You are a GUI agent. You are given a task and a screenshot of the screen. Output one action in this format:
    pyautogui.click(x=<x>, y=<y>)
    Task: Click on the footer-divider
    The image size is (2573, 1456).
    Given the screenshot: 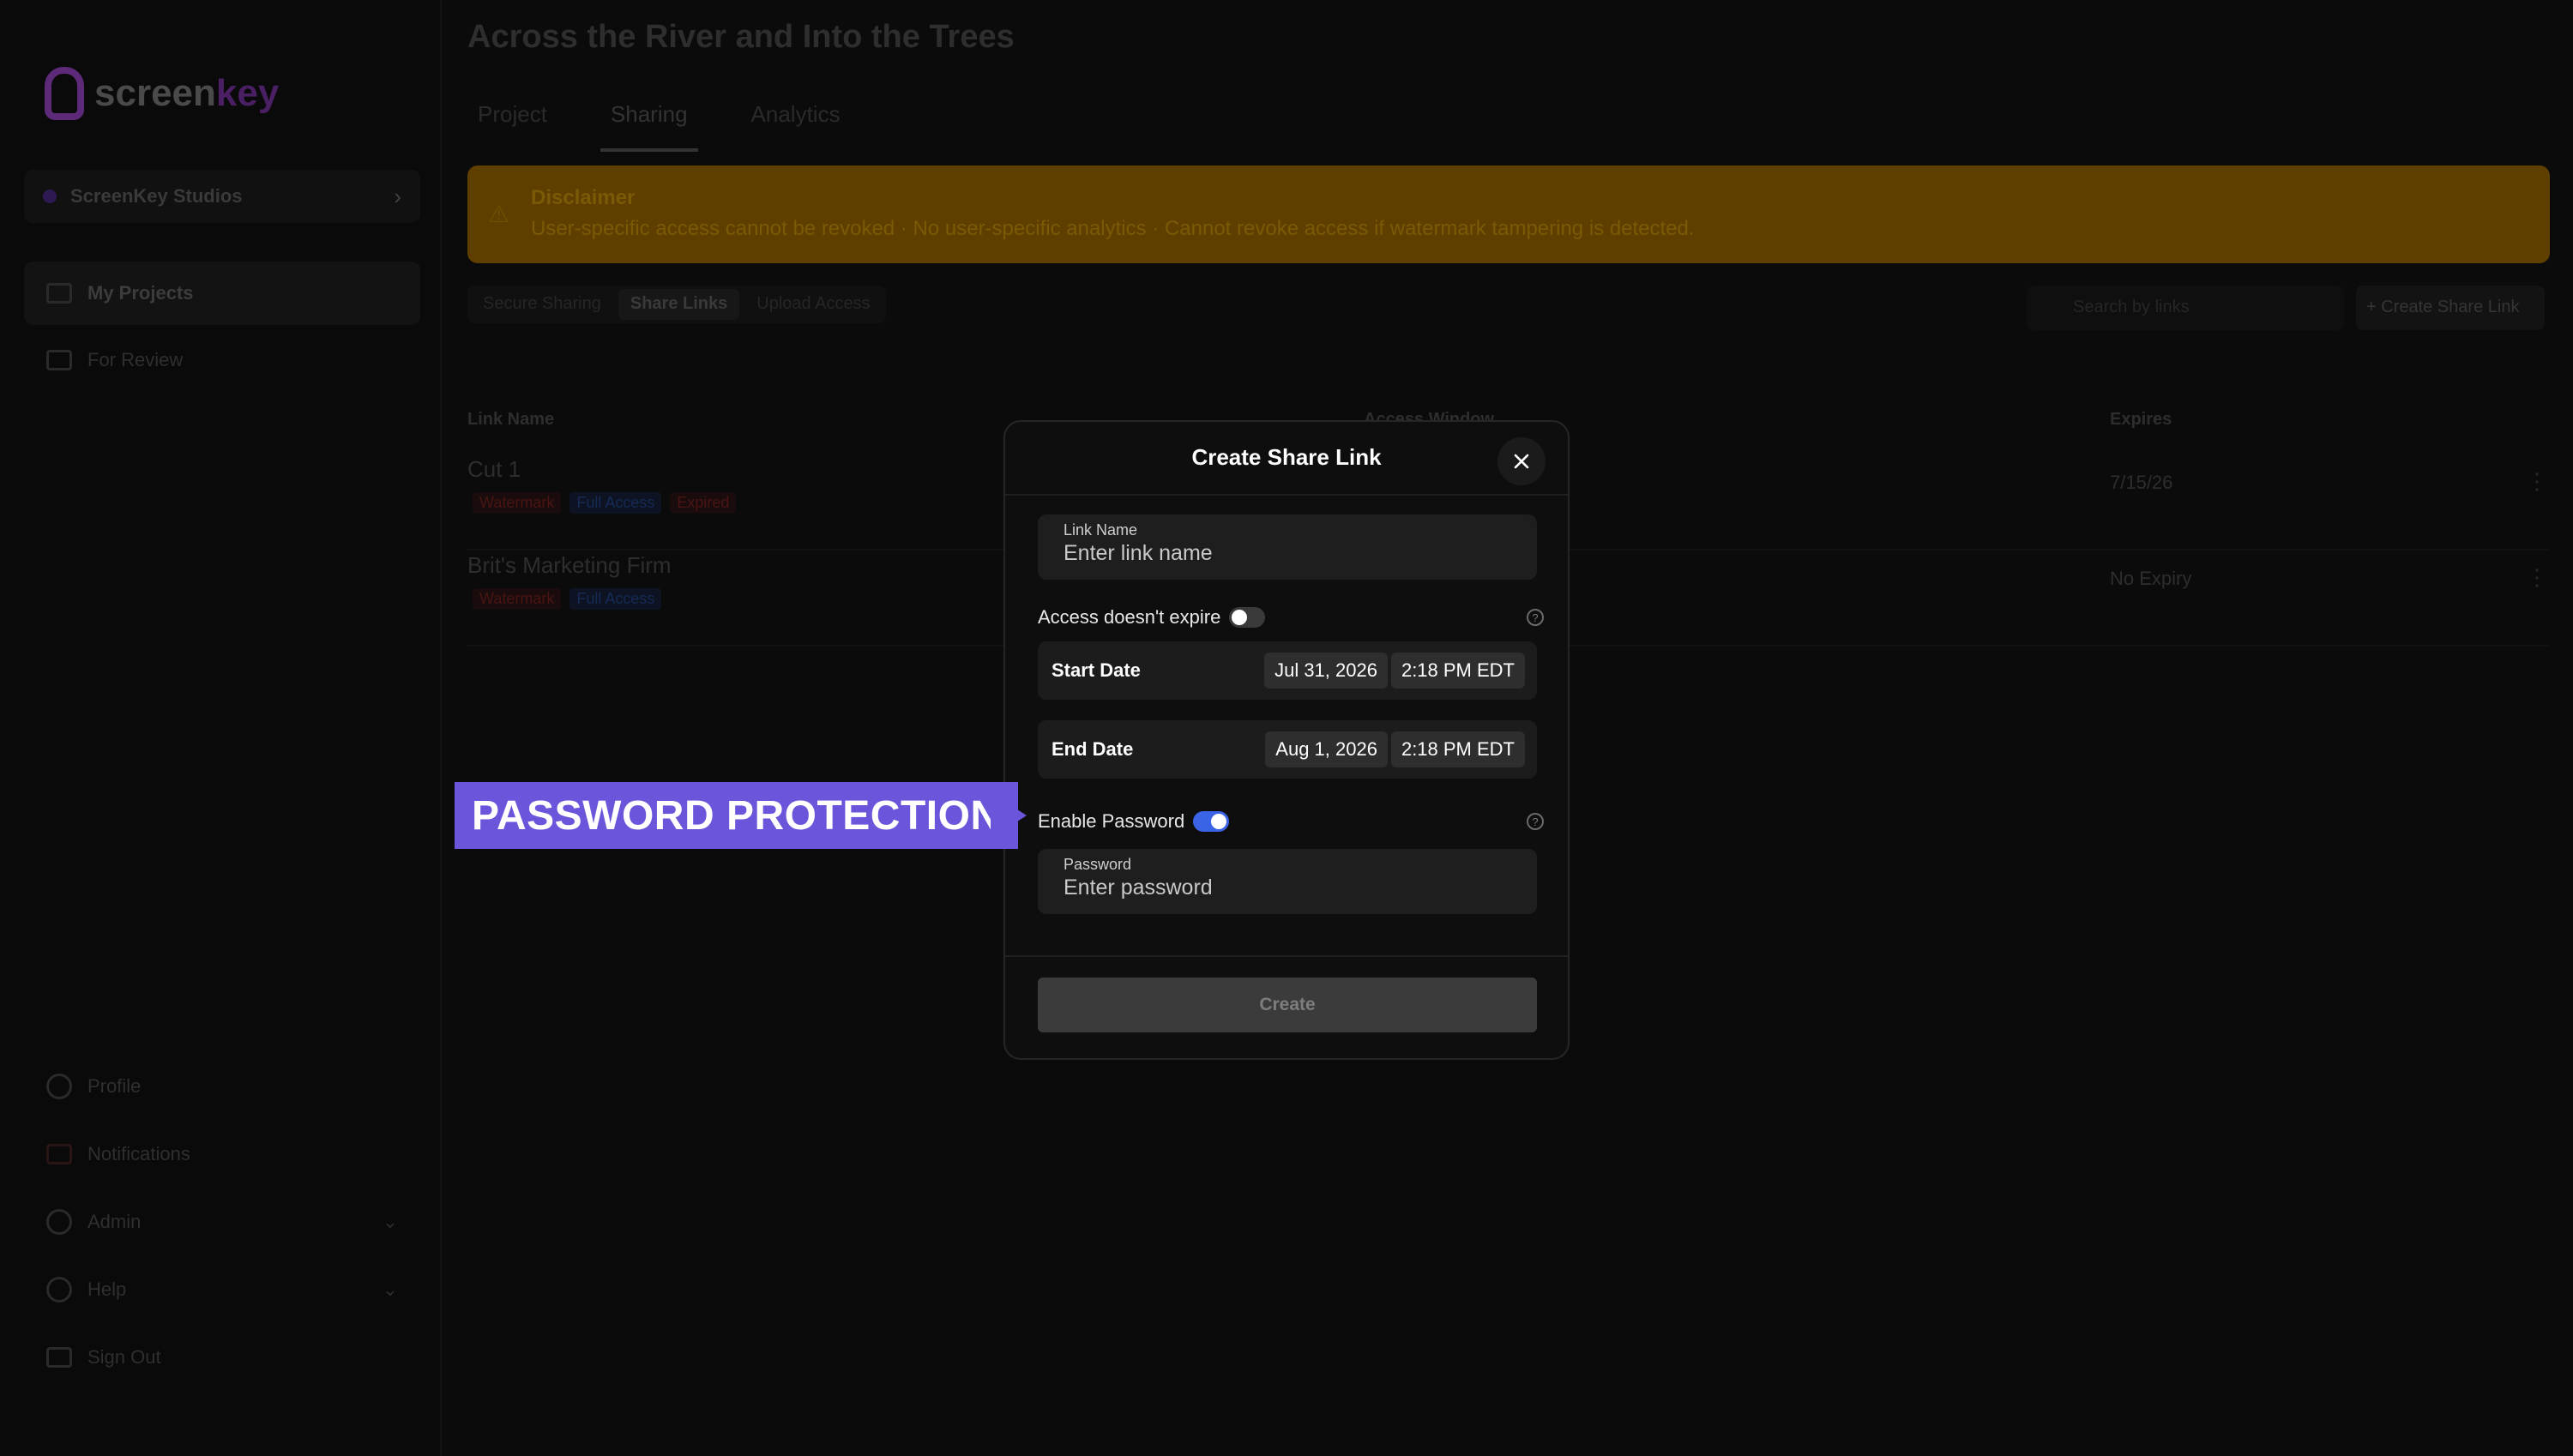 What is the action you would take?
    pyautogui.click(x=1286, y=956)
    